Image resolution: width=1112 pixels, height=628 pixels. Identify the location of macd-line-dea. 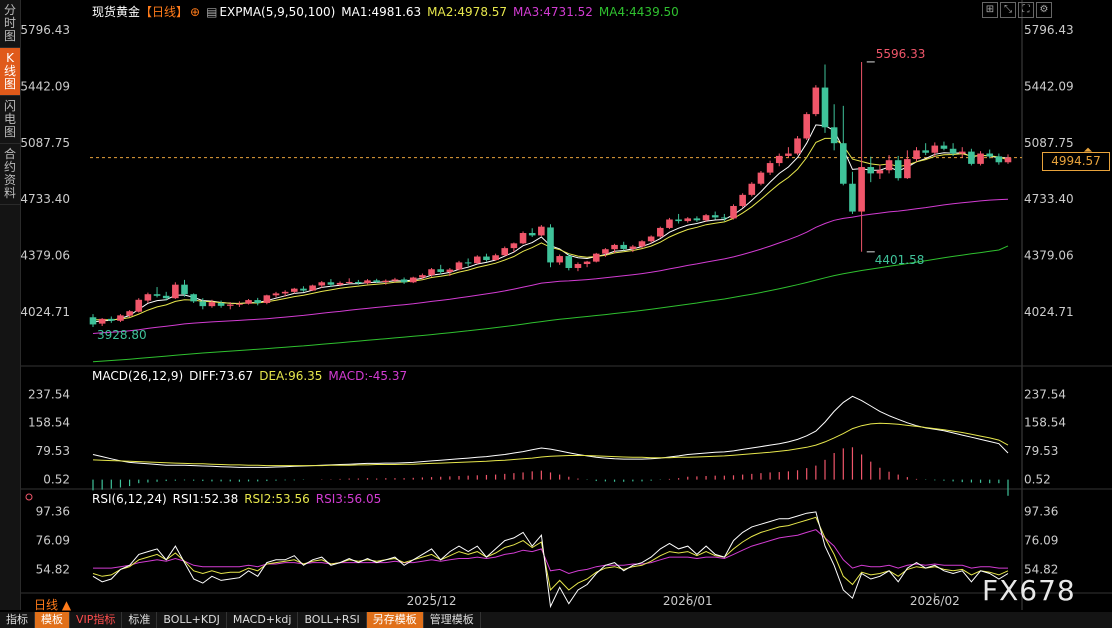
(550, 444).